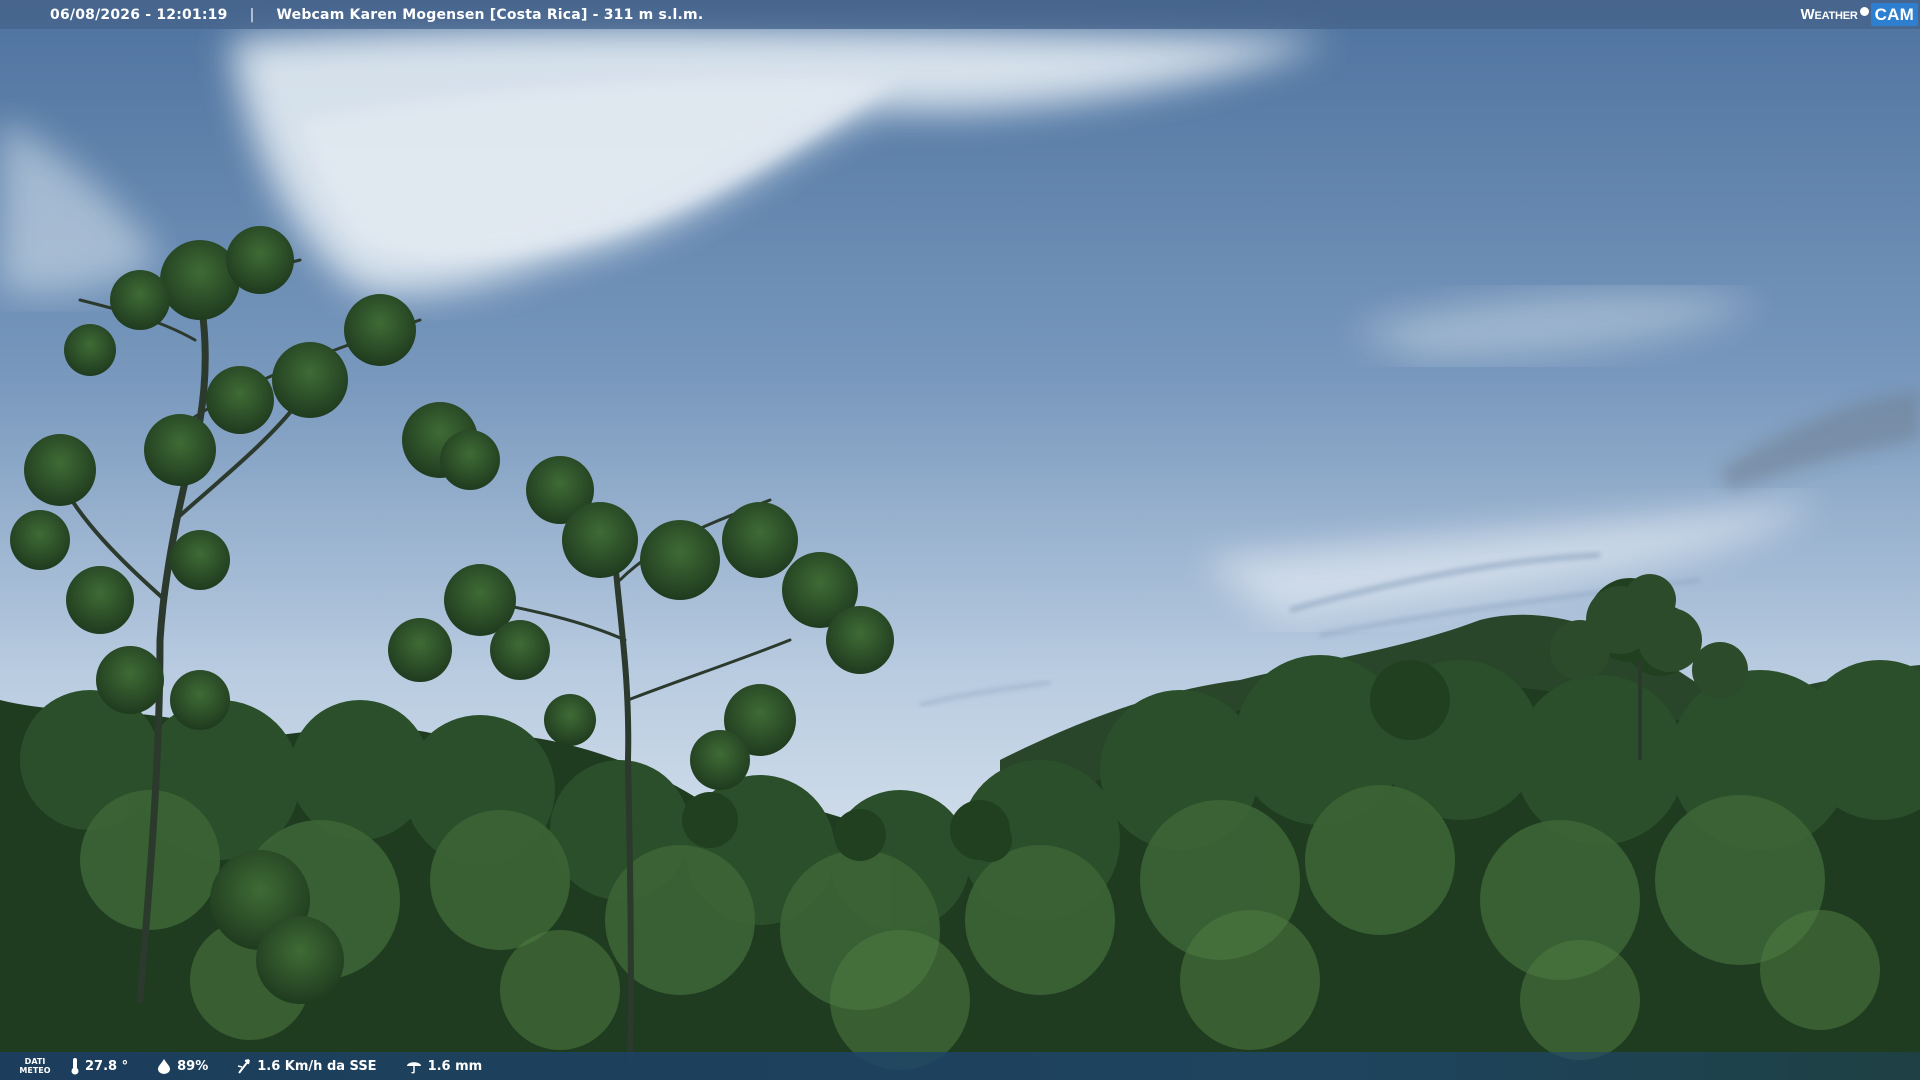 Image resolution: width=1920 pixels, height=1080 pixels. I want to click on rain-icon, so click(413, 1068).